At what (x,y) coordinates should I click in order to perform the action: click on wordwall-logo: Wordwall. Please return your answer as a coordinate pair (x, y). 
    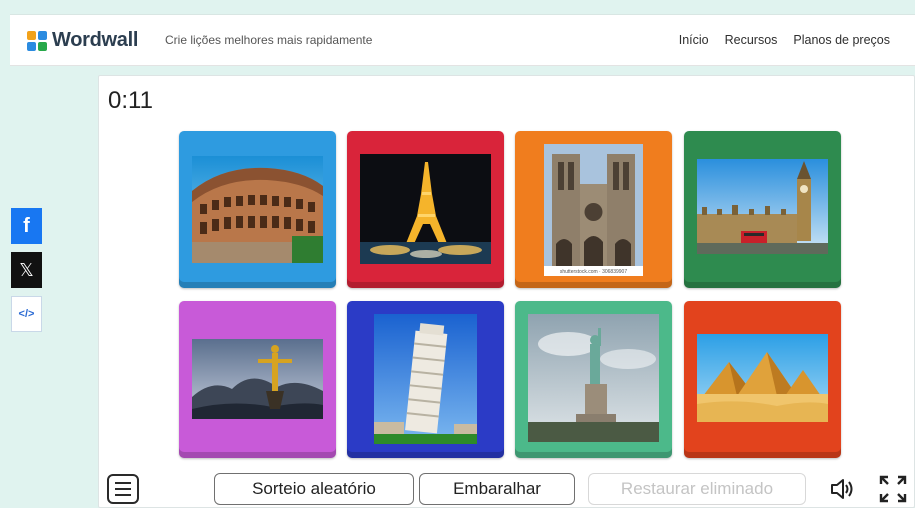
    Looking at the image, I should click on (82, 40).